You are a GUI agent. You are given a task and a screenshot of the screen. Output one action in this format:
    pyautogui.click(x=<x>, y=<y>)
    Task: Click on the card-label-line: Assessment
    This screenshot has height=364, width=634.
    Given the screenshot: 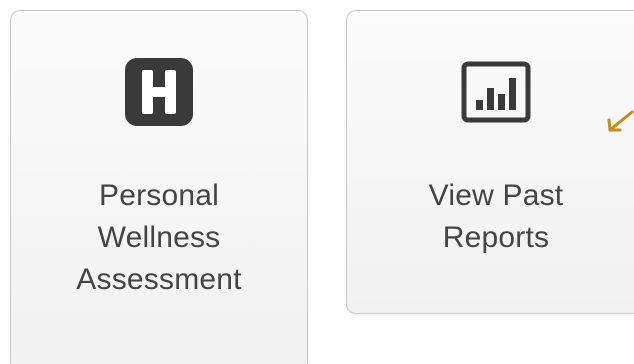 What is the action you would take?
    pyautogui.click(x=159, y=279)
    